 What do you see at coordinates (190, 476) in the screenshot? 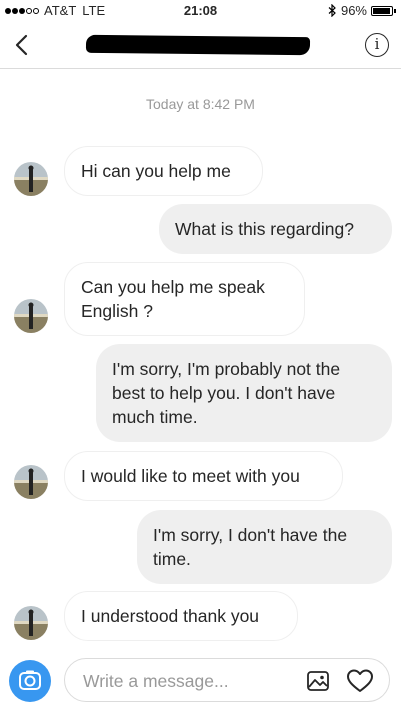
I see `message-text: I would like to meet with you` at bounding box center [190, 476].